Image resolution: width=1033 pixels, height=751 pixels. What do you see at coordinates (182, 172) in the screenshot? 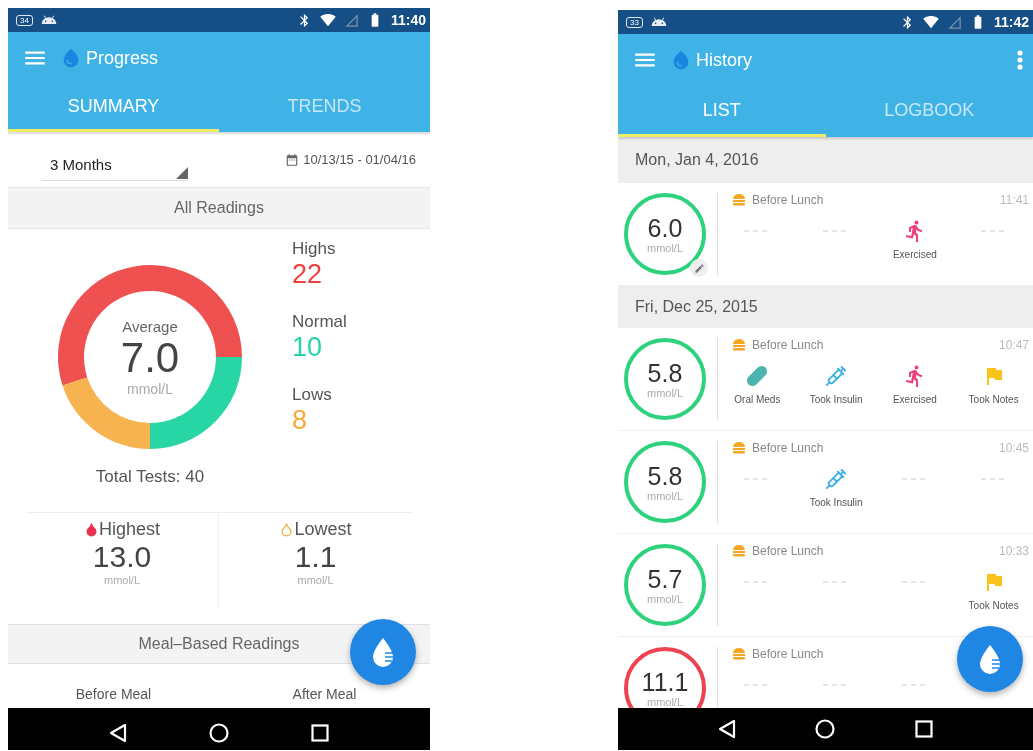
I see `dropdown-triangle-icon` at bounding box center [182, 172].